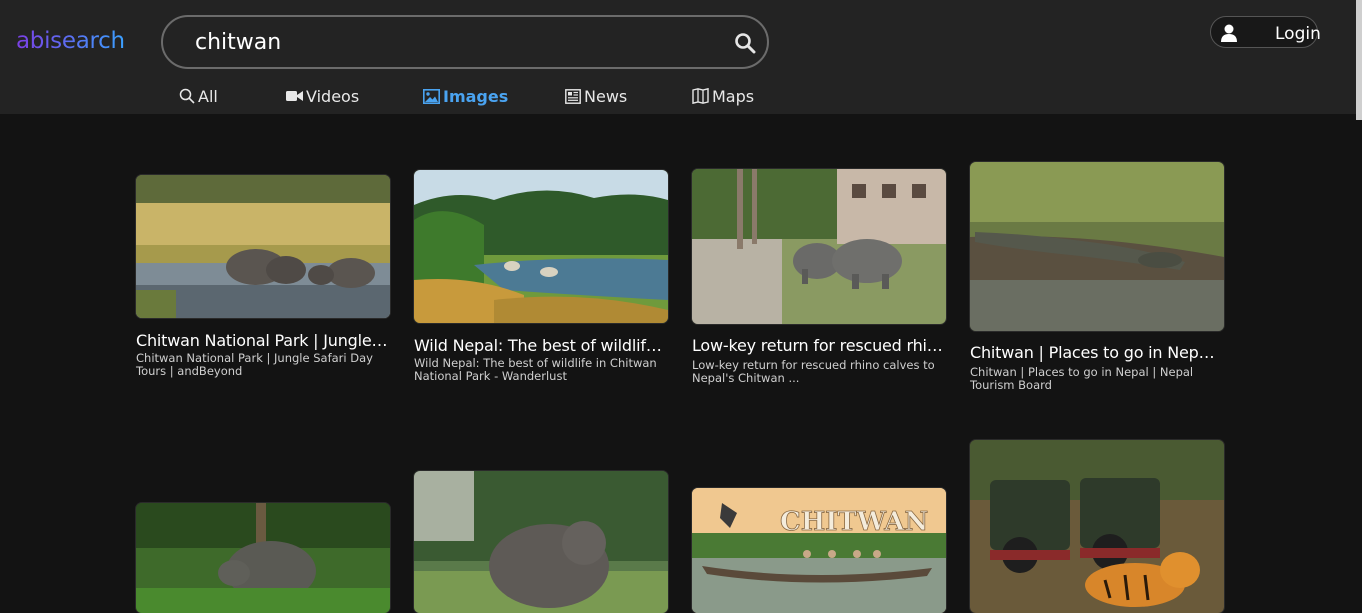 The image size is (1362, 613). I want to click on logo: abisearch, so click(70, 41).